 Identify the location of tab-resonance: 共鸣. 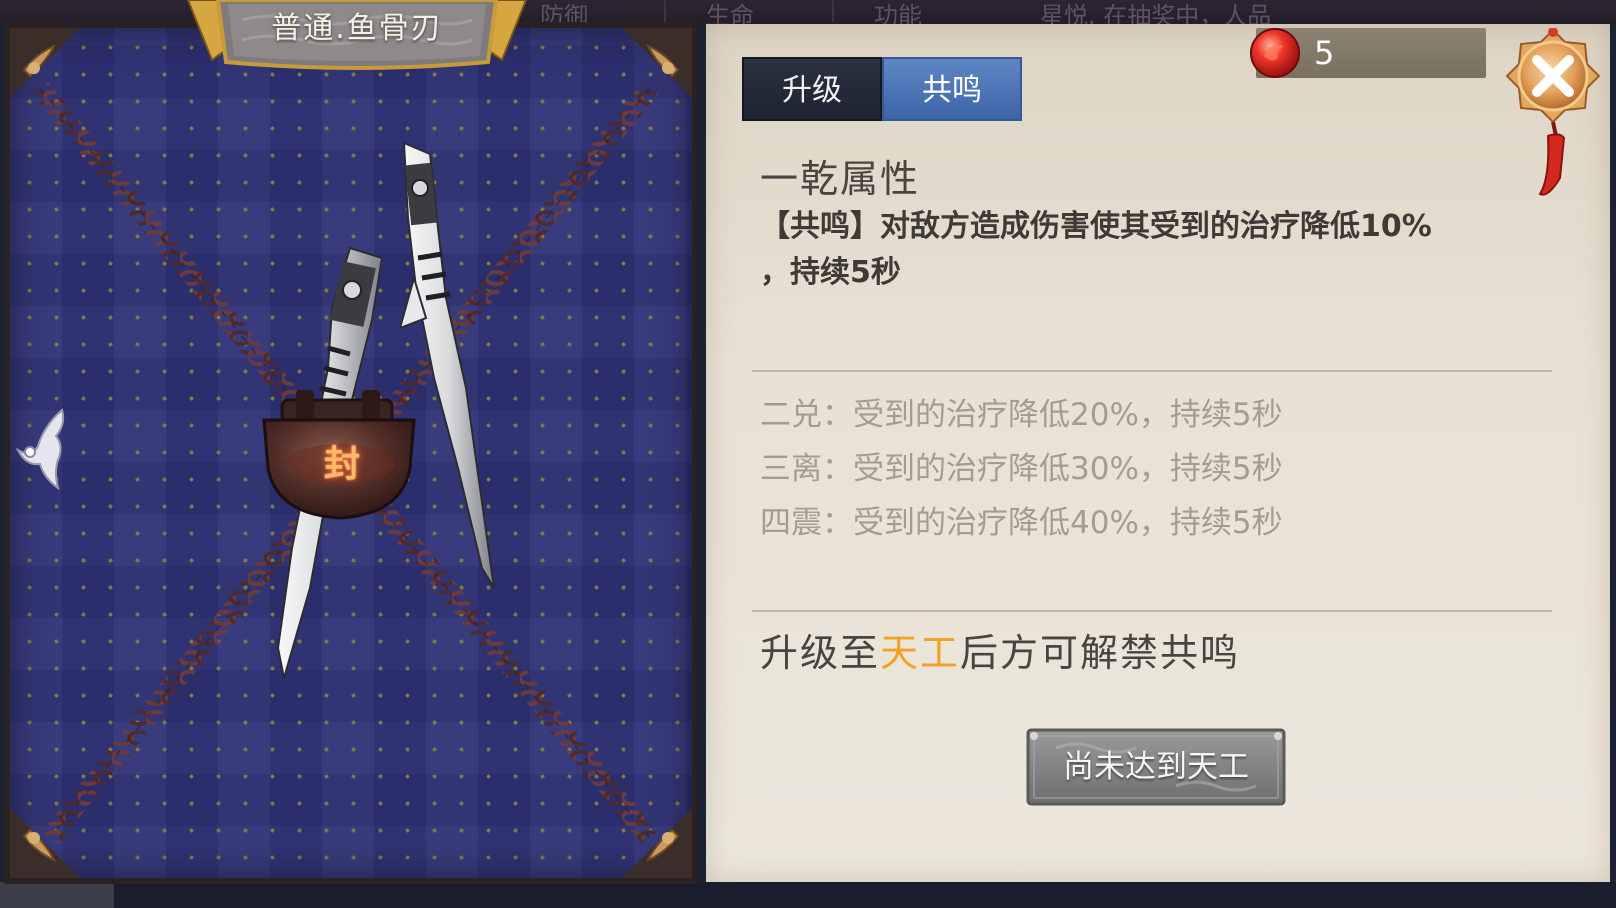
(952, 89).